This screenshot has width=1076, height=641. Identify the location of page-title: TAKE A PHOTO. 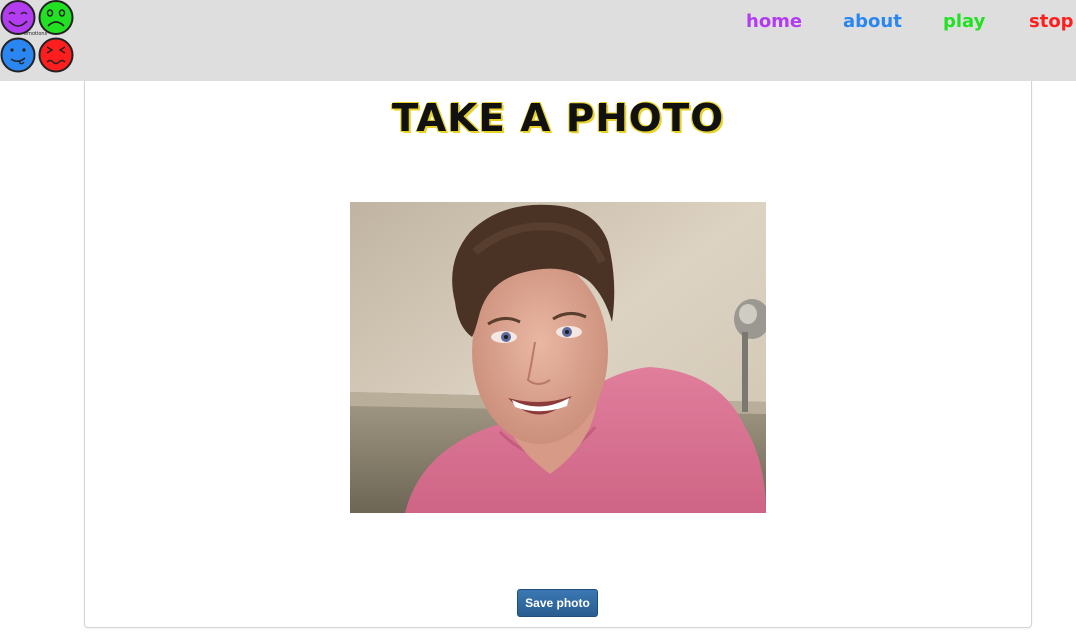
(558, 118).